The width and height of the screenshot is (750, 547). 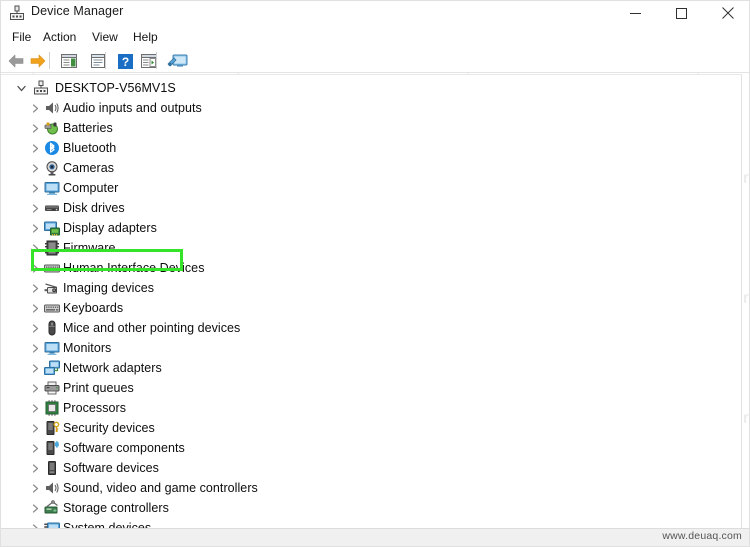 I want to click on menu-action: Action, so click(x=59, y=37).